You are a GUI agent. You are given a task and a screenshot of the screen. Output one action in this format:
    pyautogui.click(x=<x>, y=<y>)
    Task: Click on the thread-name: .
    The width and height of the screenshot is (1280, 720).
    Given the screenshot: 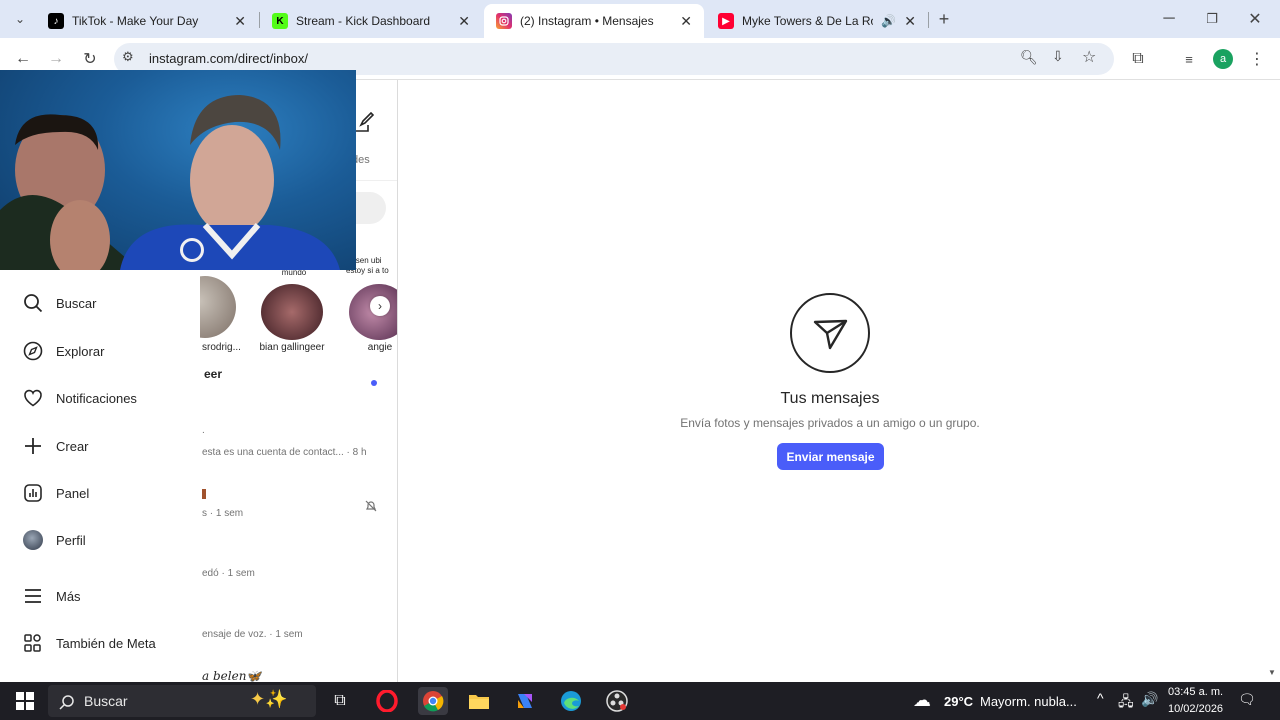 What is the action you would take?
    pyautogui.click(x=203, y=430)
    